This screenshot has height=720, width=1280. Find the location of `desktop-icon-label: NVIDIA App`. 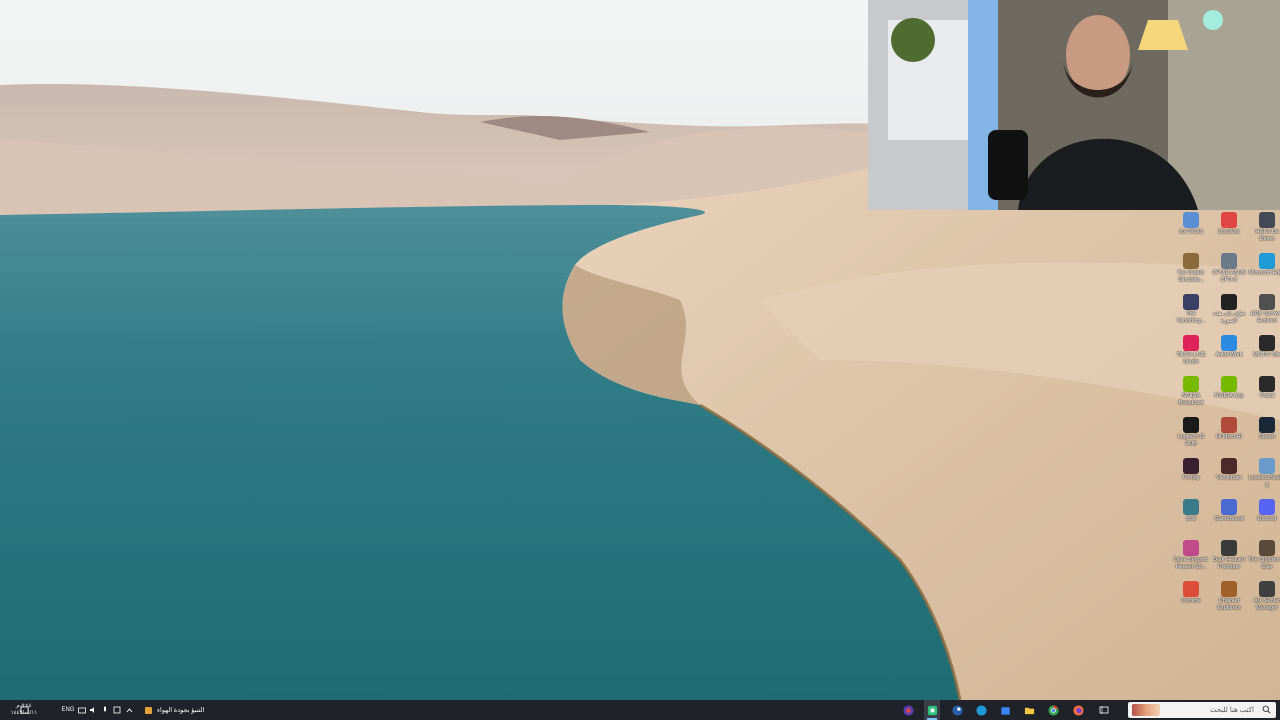

desktop-icon-label: NVIDIA App is located at coordinates (1229, 396).